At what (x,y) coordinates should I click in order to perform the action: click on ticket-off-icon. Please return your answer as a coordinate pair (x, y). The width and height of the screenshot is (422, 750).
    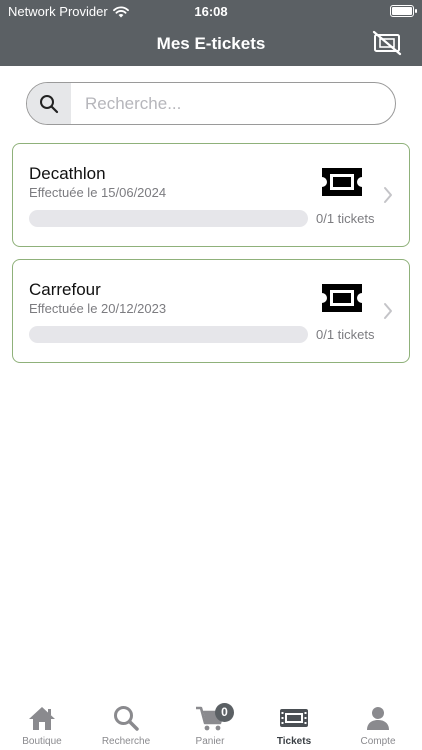
    Looking at the image, I should click on (387, 43).